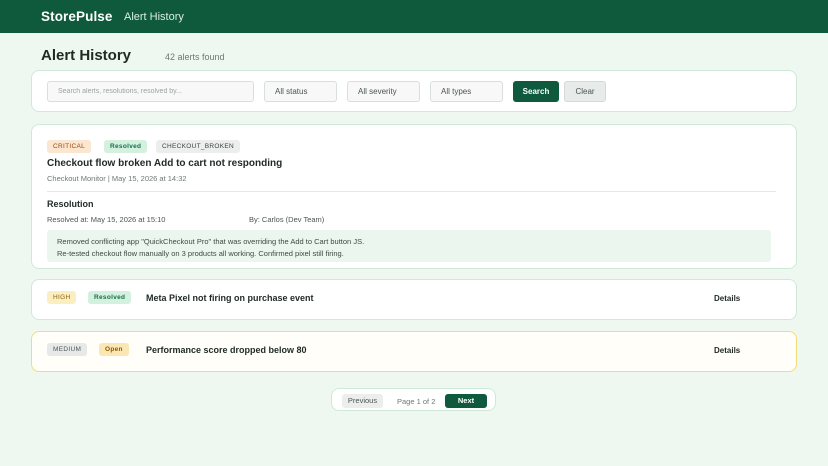  What do you see at coordinates (114, 349) in the screenshot?
I see `status-badge: Open` at bounding box center [114, 349].